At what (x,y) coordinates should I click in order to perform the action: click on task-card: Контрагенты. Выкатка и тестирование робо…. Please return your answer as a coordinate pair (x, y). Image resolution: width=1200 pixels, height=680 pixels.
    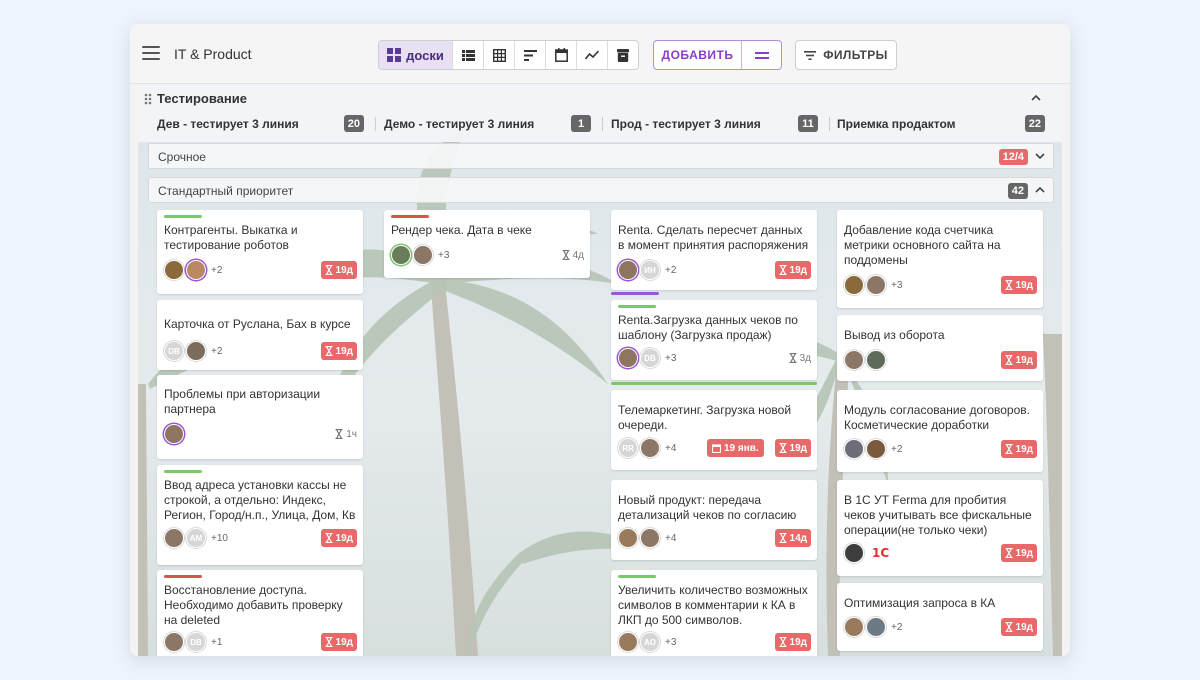
    Looking at the image, I should click on (260, 252).